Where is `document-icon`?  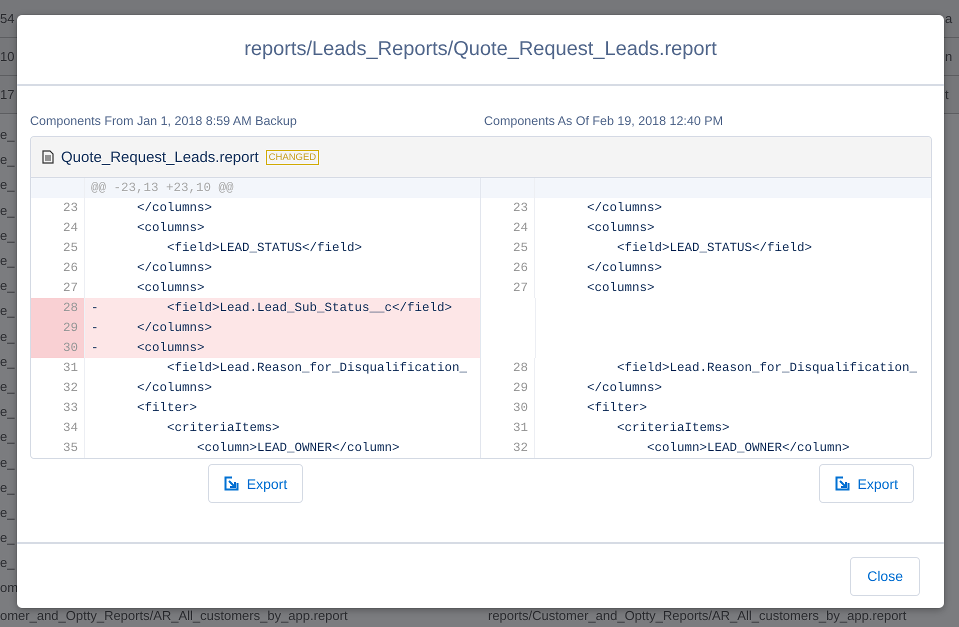 document-icon is located at coordinates (48, 157).